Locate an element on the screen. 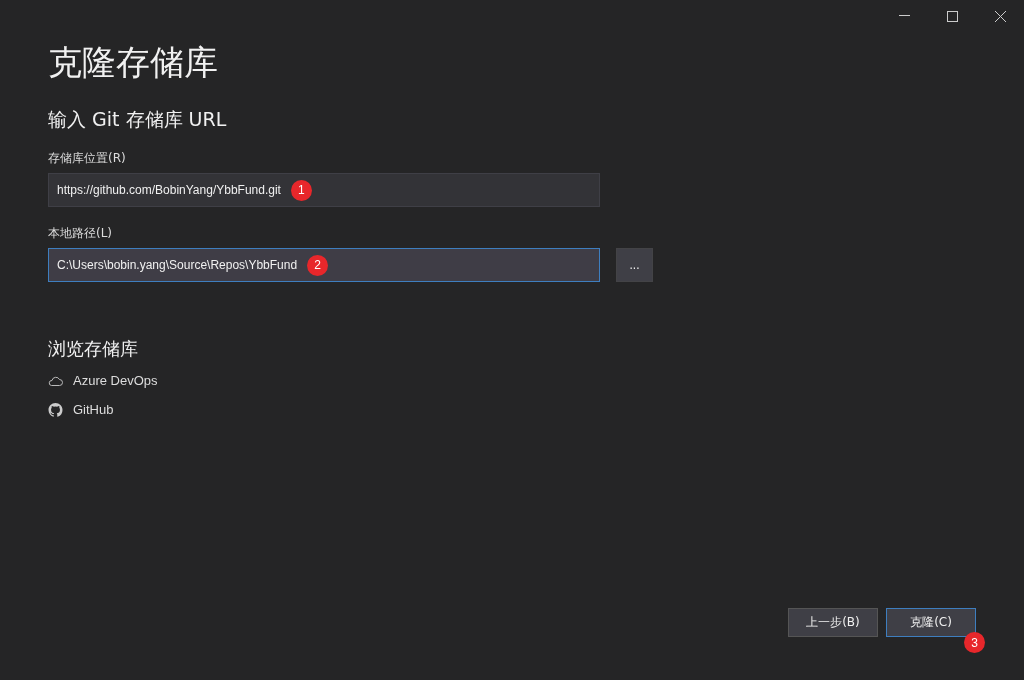 The image size is (1024, 680). input-field: C:\Users\bobin.yang\Source\Repos\YbbFund 2 is located at coordinates (324, 265).